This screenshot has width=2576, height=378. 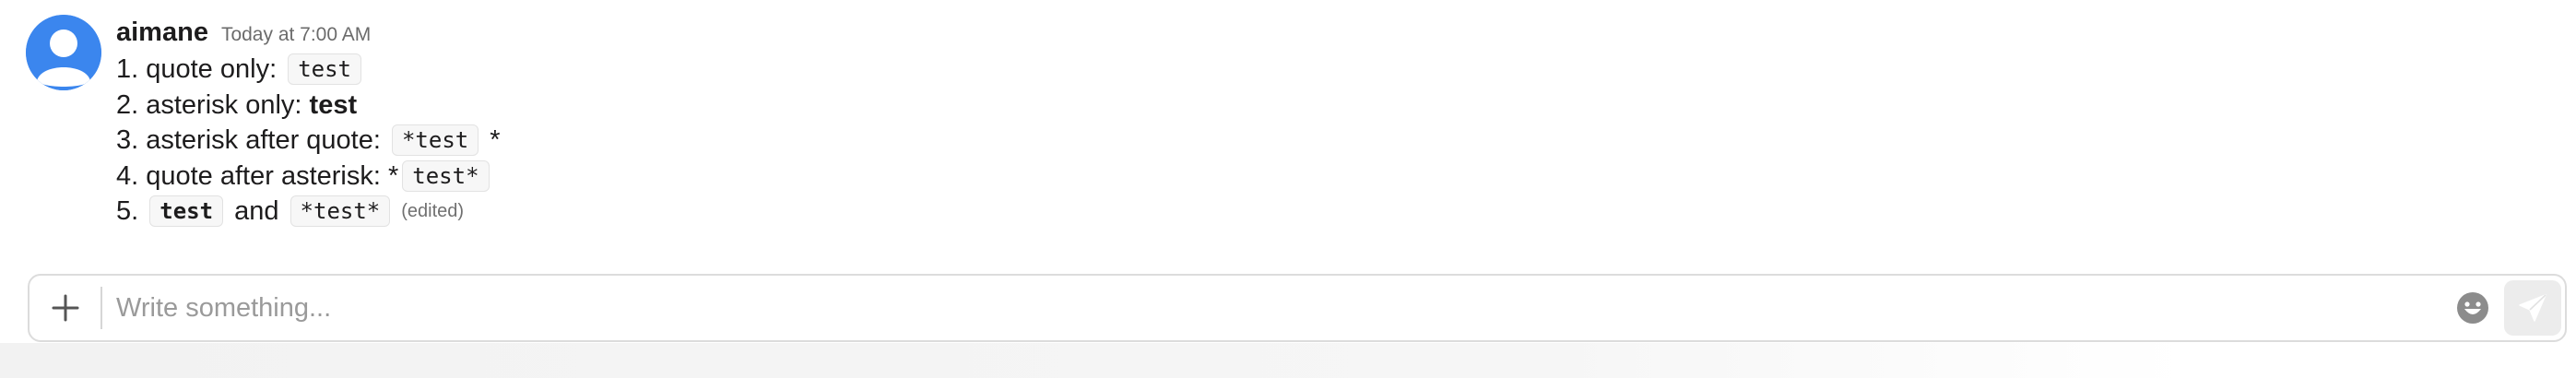 I want to click on inline-code: *test, so click(x=435, y=140).